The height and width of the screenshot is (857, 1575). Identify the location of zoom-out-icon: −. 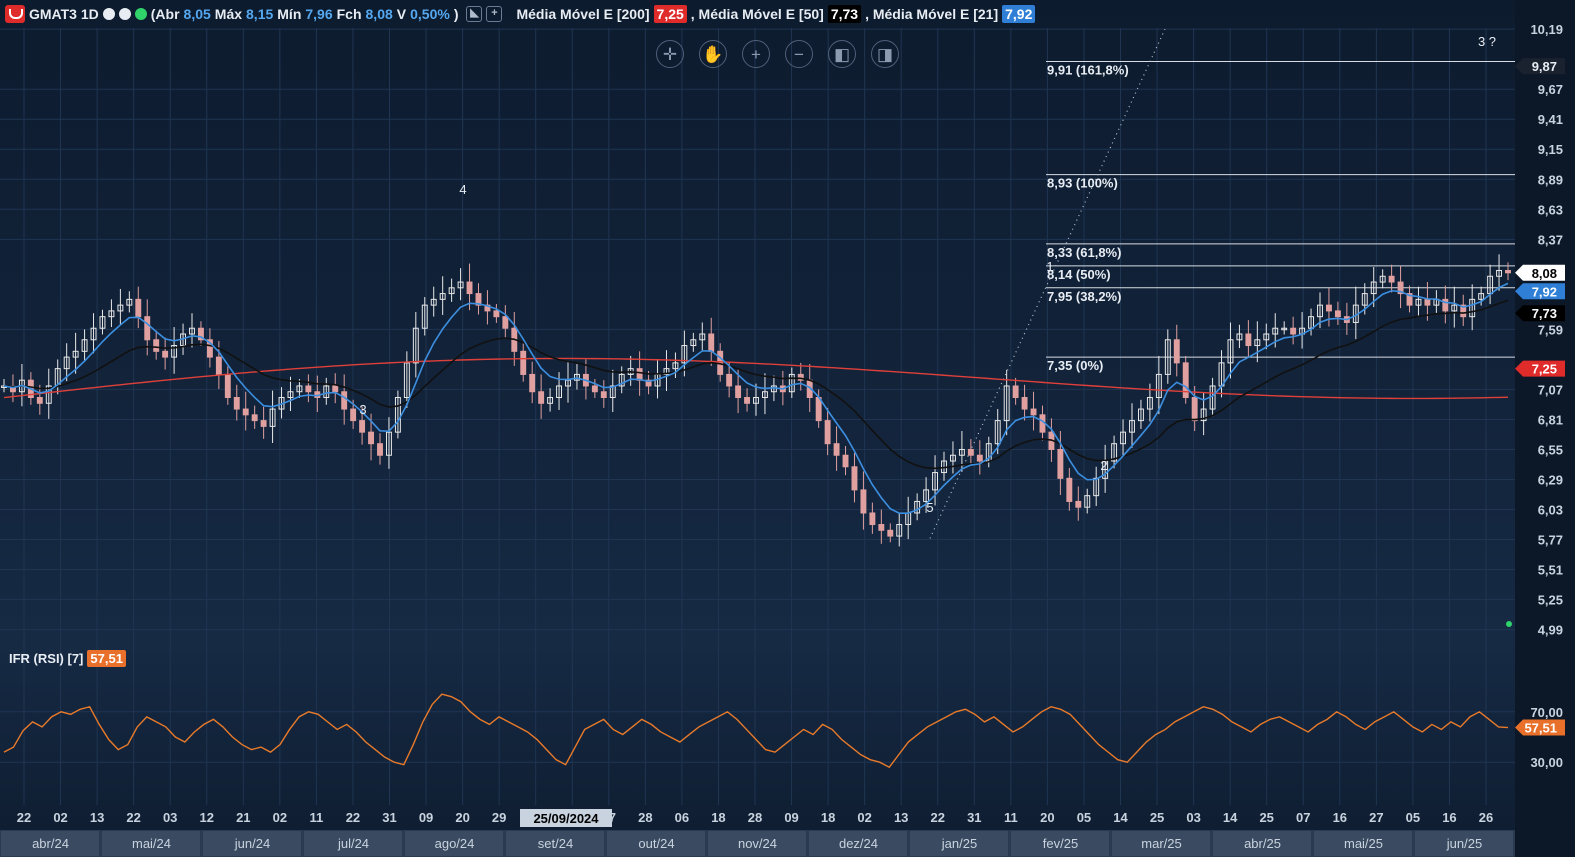
(799, 54).